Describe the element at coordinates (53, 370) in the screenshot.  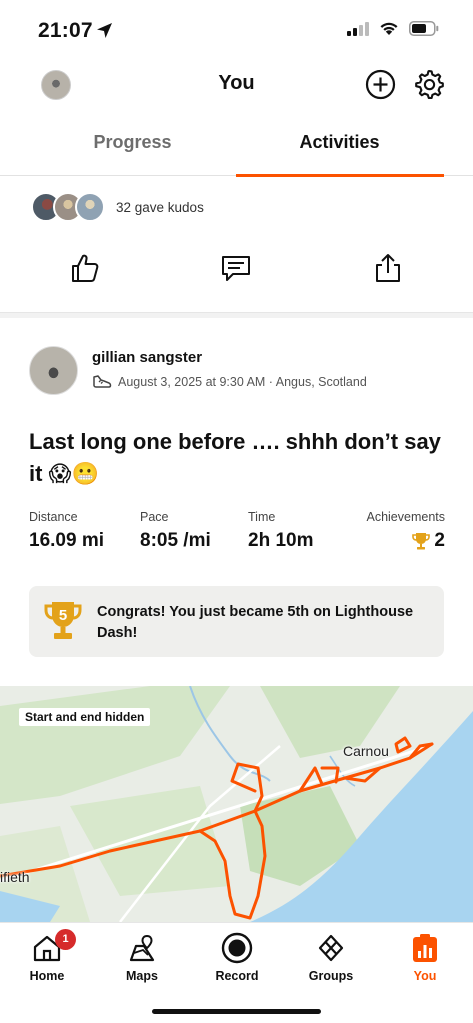
I see `athlete-avatar` at that location.